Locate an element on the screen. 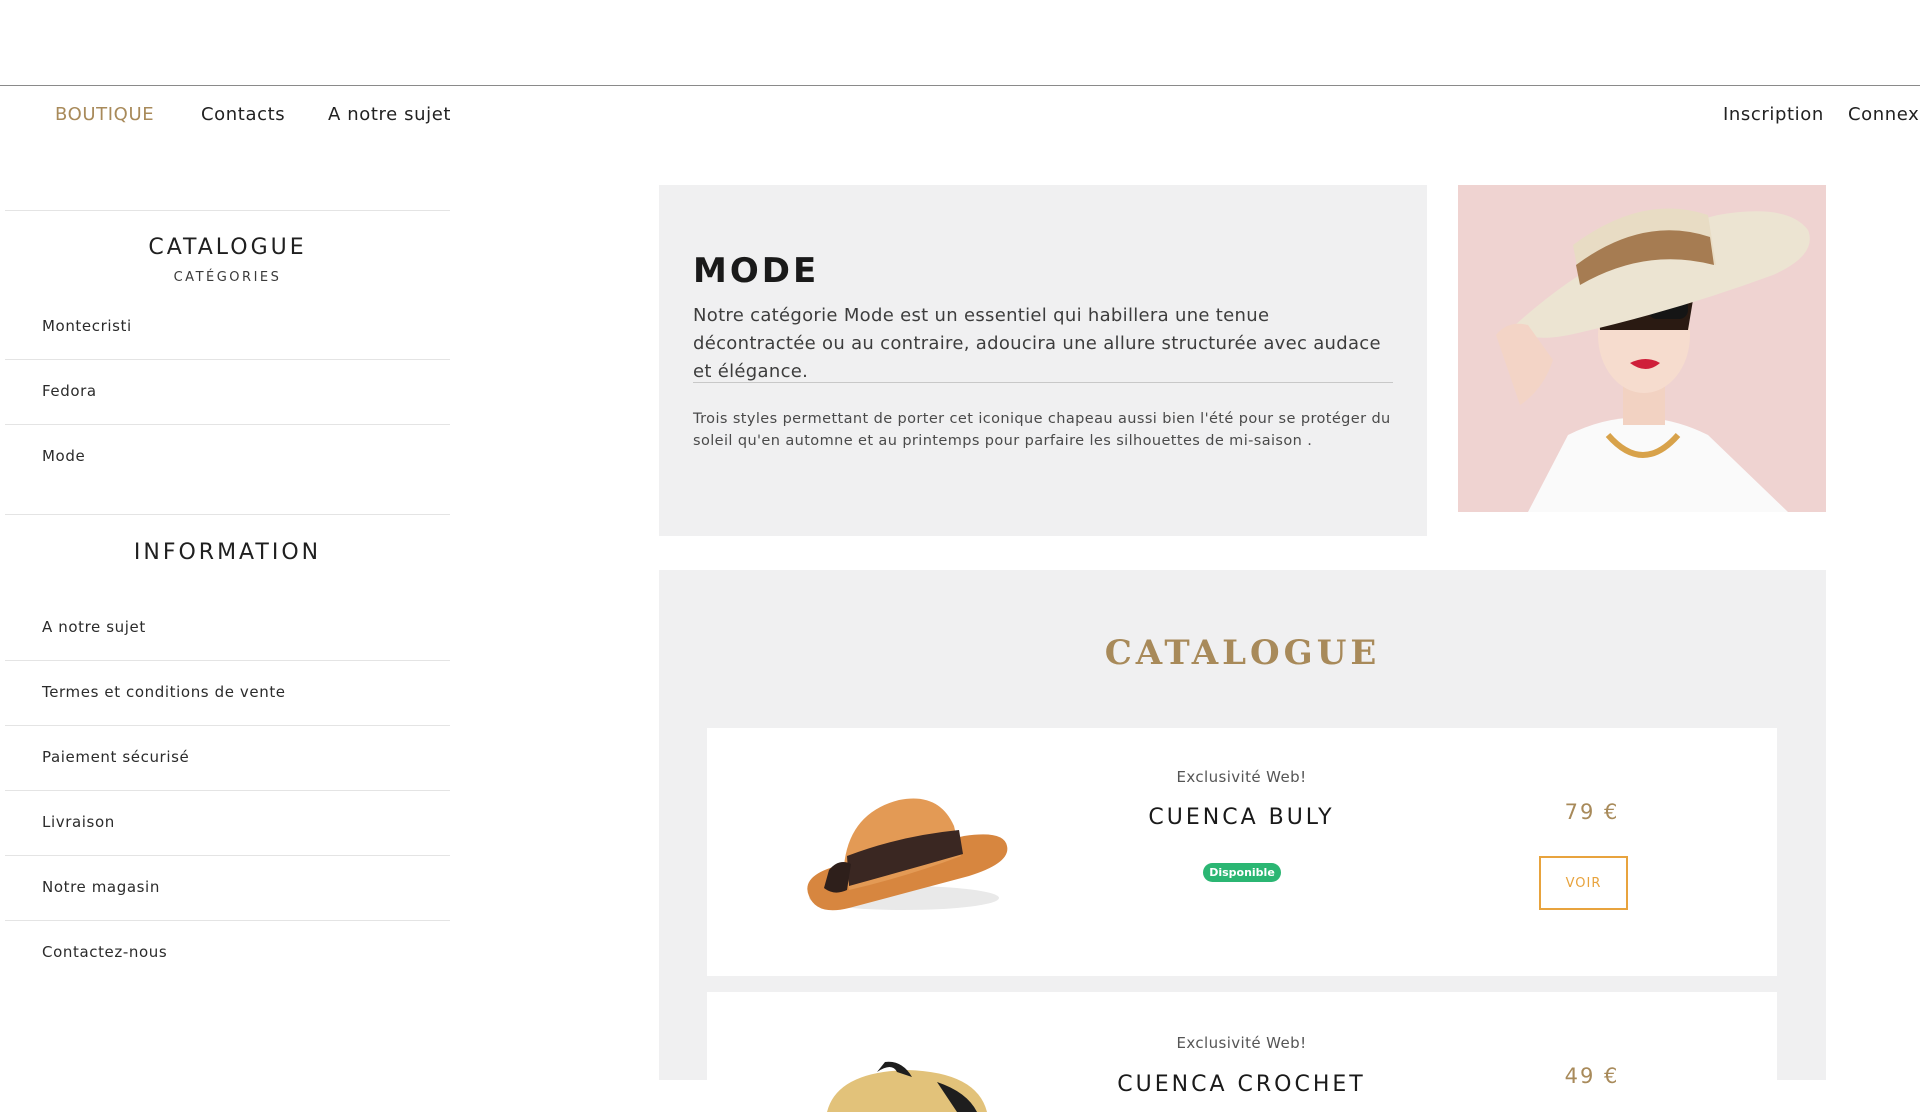 The height and width of the screenshot is (1112, 1920). product-card: Exclusivité Web! CUENCA CROCHET 49 € is located at coordinates (1242, 1052).